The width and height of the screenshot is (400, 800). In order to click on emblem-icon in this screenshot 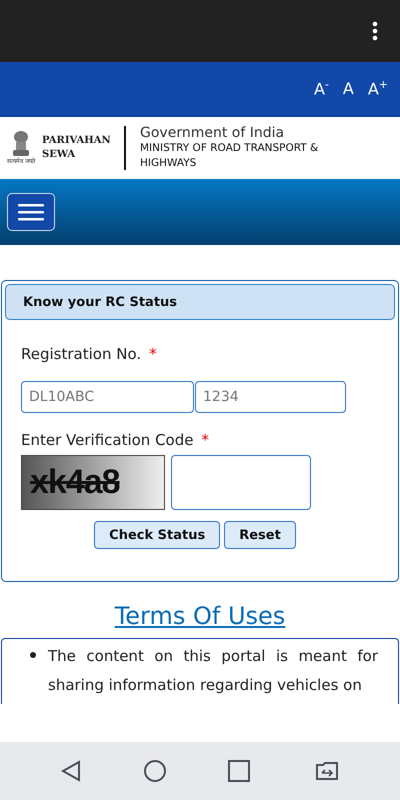, I will do `click(21, 144)`.